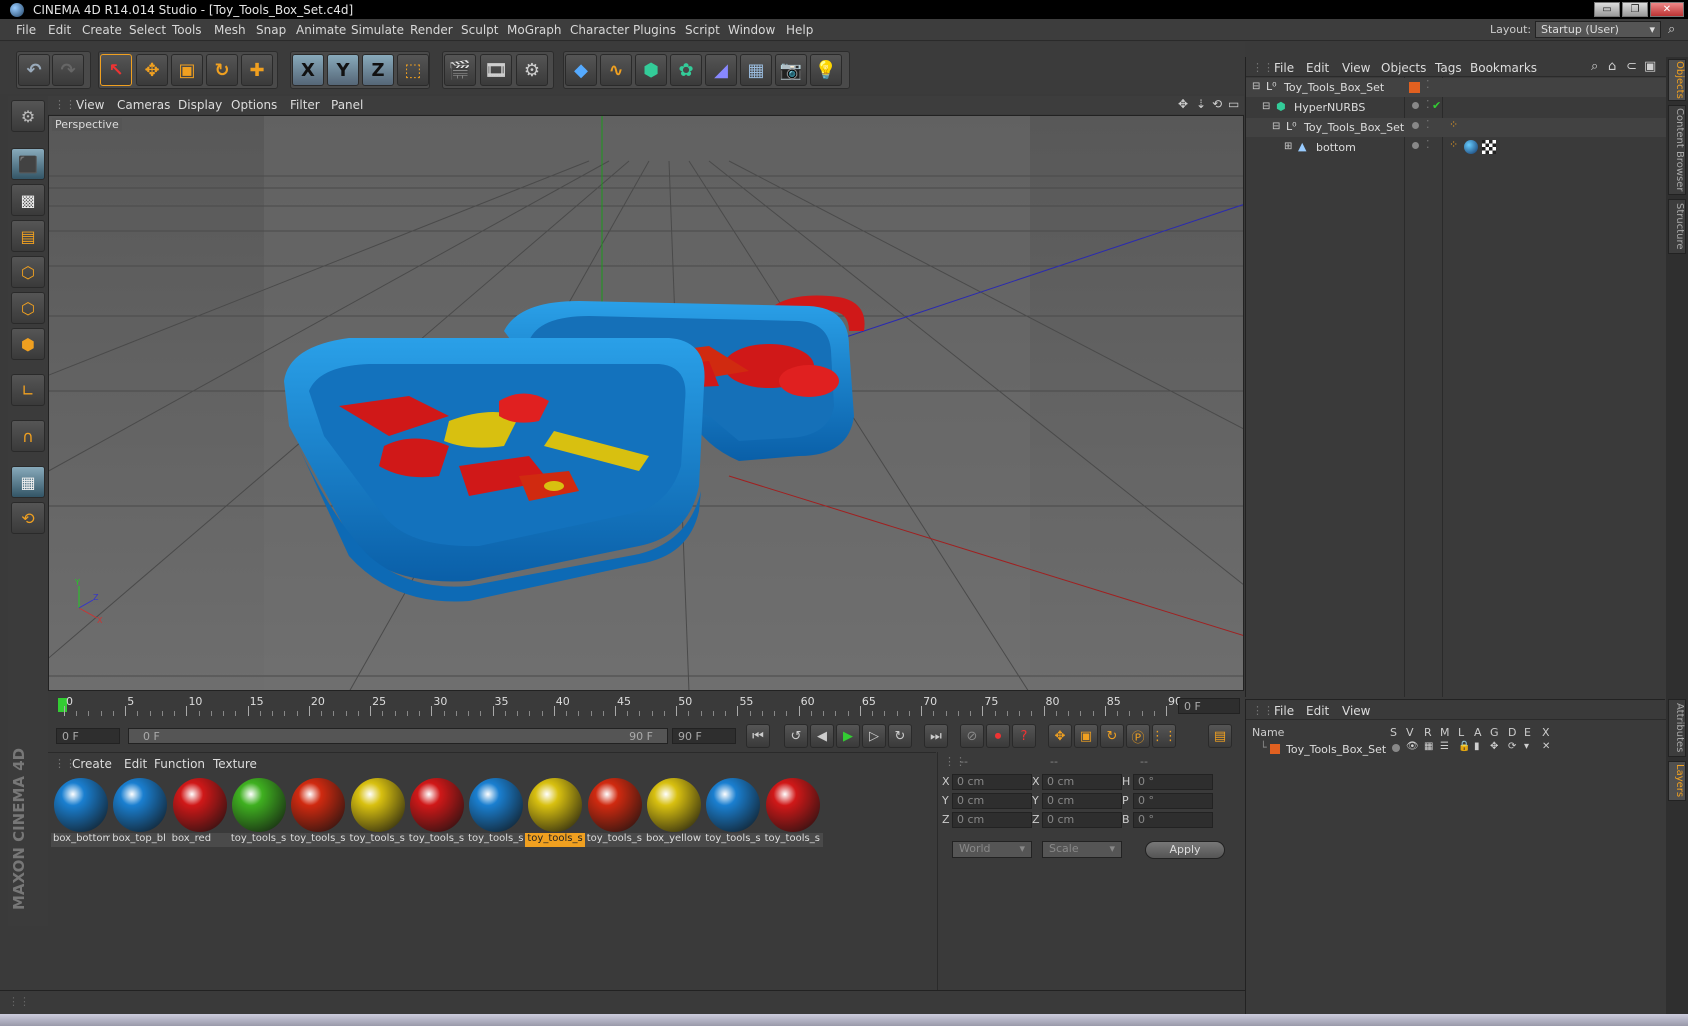  I want to click on make-editable-icon: ⚙, so click(28, 116).